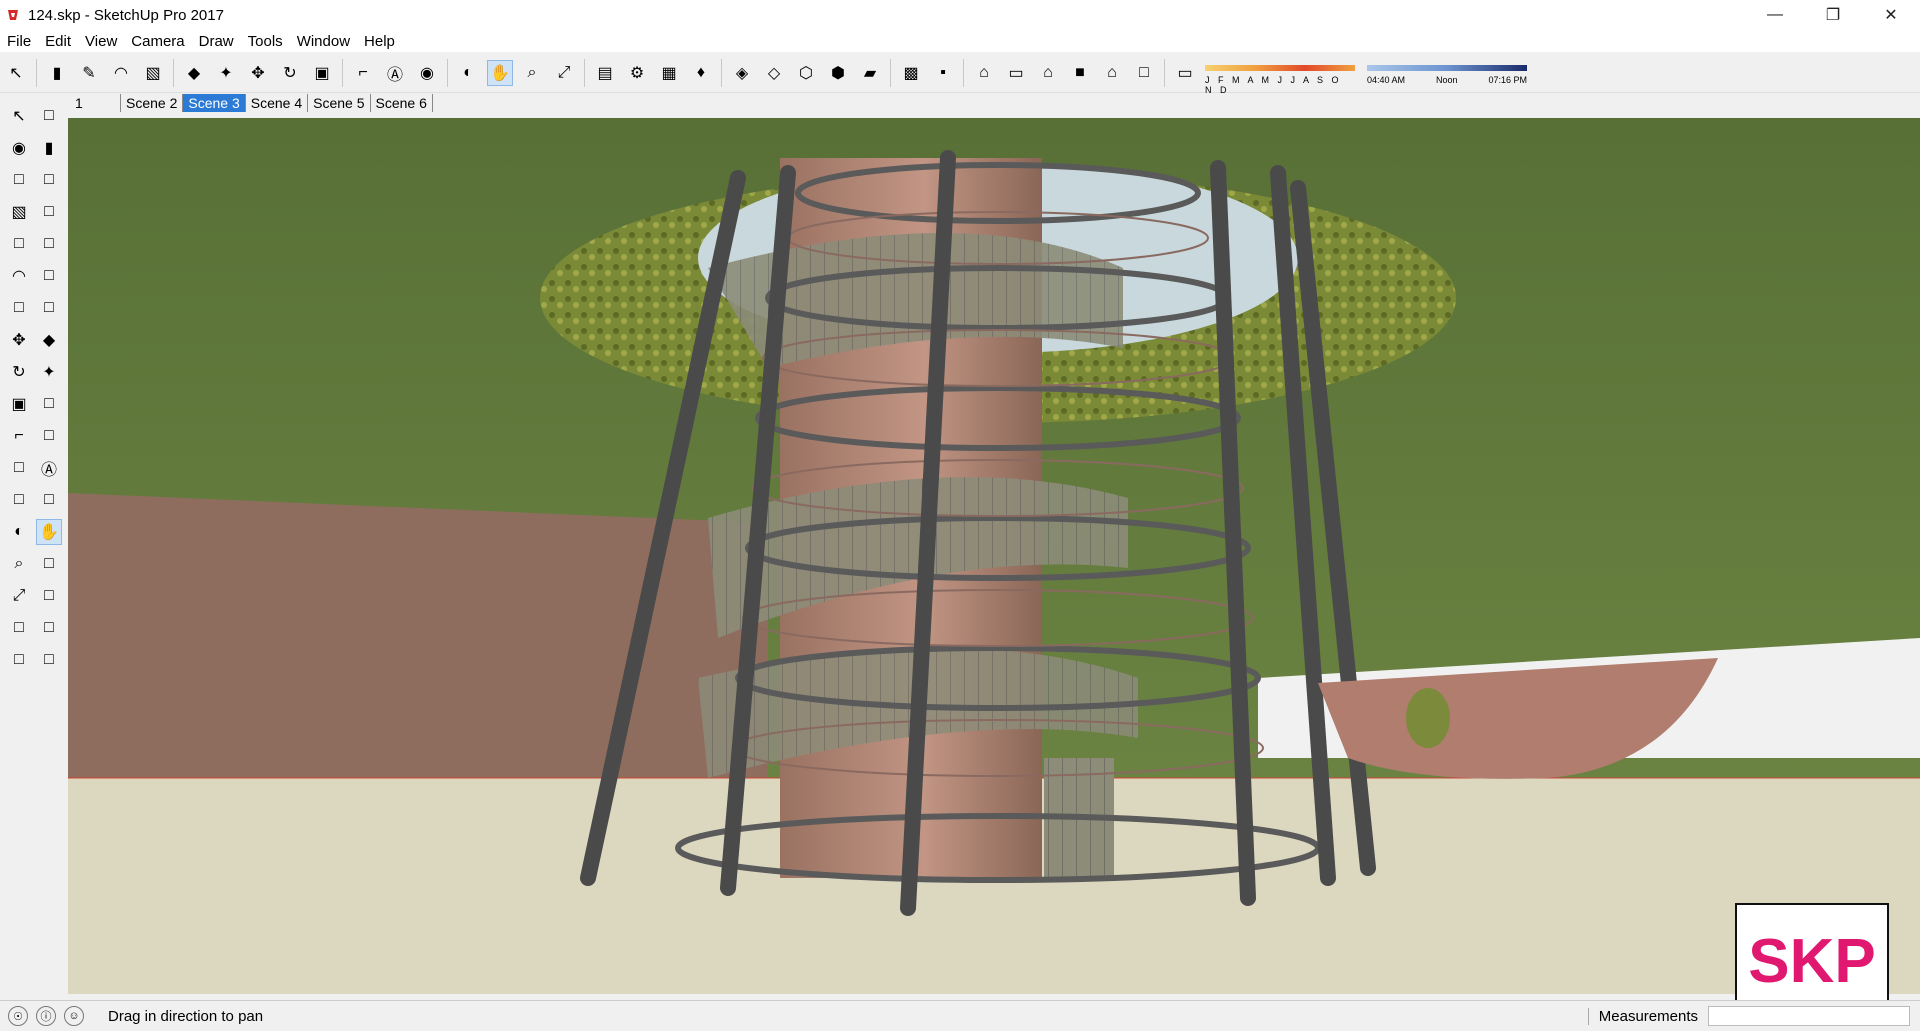 This screenshot has height=1031, width=1920. What do you see at coordinates (216, 41) in the screenshot?
I see `menu-draw: Draw` at bounding box center [216, 41].